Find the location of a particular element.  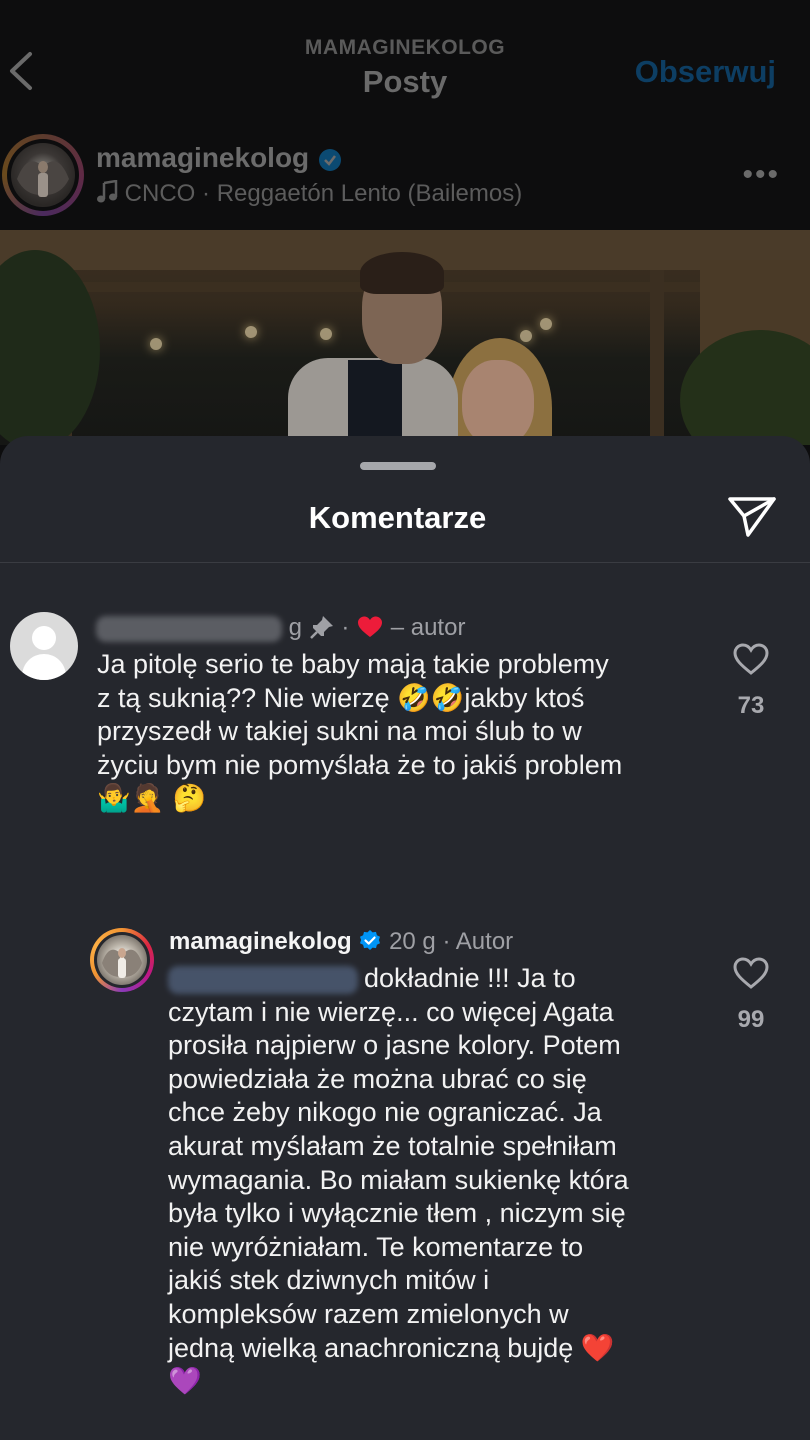

paper-plane-icon is located at coordinates (752, 517).